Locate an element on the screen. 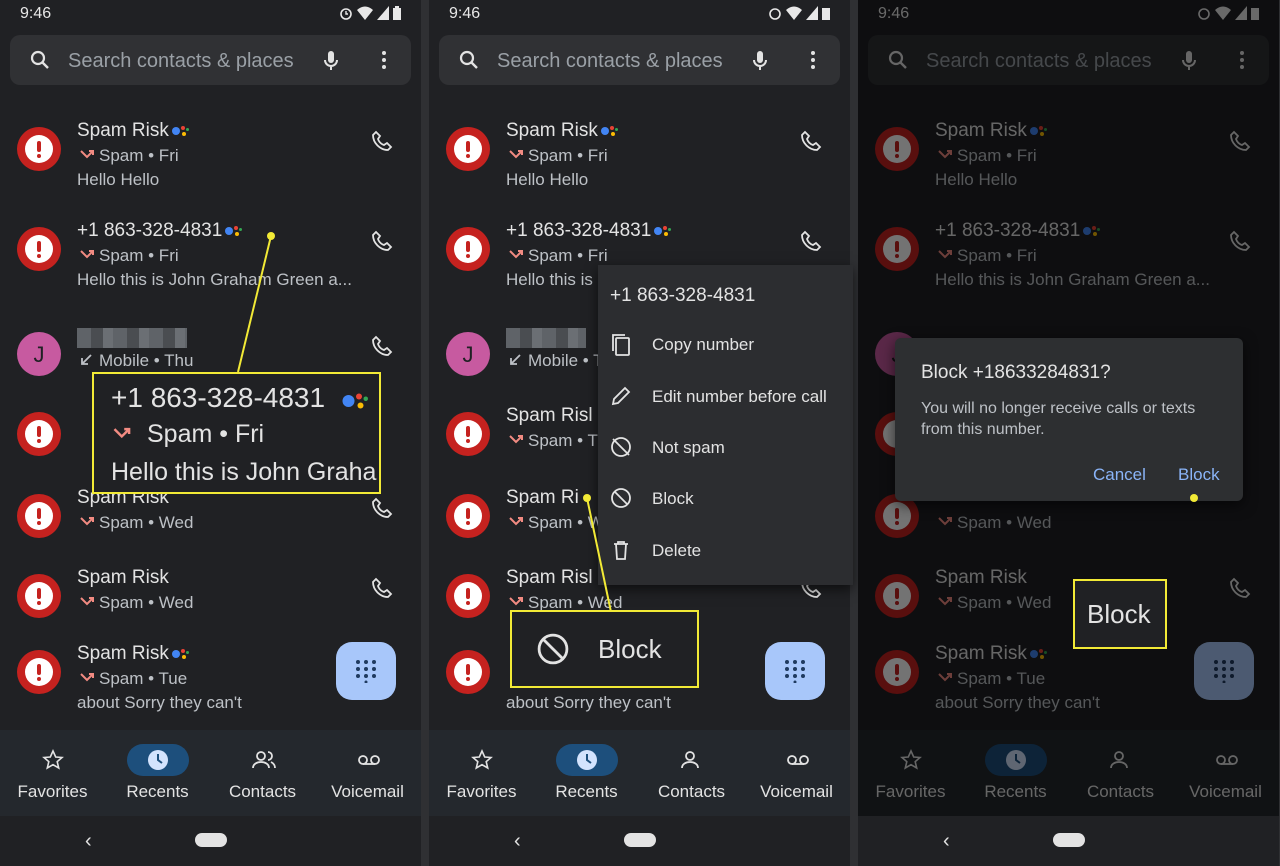 The image size is (1280, 866). menu-item-delete: Delete is located at coordinates (725, 551).